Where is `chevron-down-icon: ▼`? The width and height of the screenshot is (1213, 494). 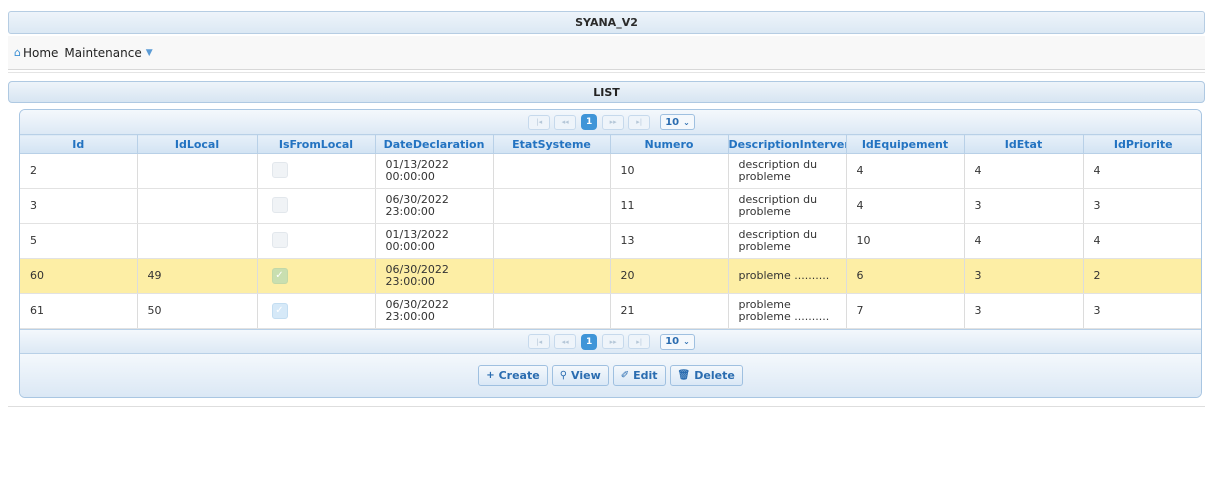
chevron-down-icon: ▼ is located at coordinates (149, 52).